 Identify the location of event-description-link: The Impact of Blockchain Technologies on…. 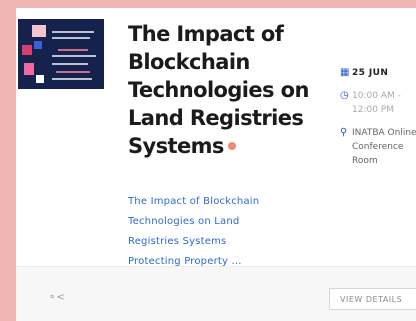
(203, 232).